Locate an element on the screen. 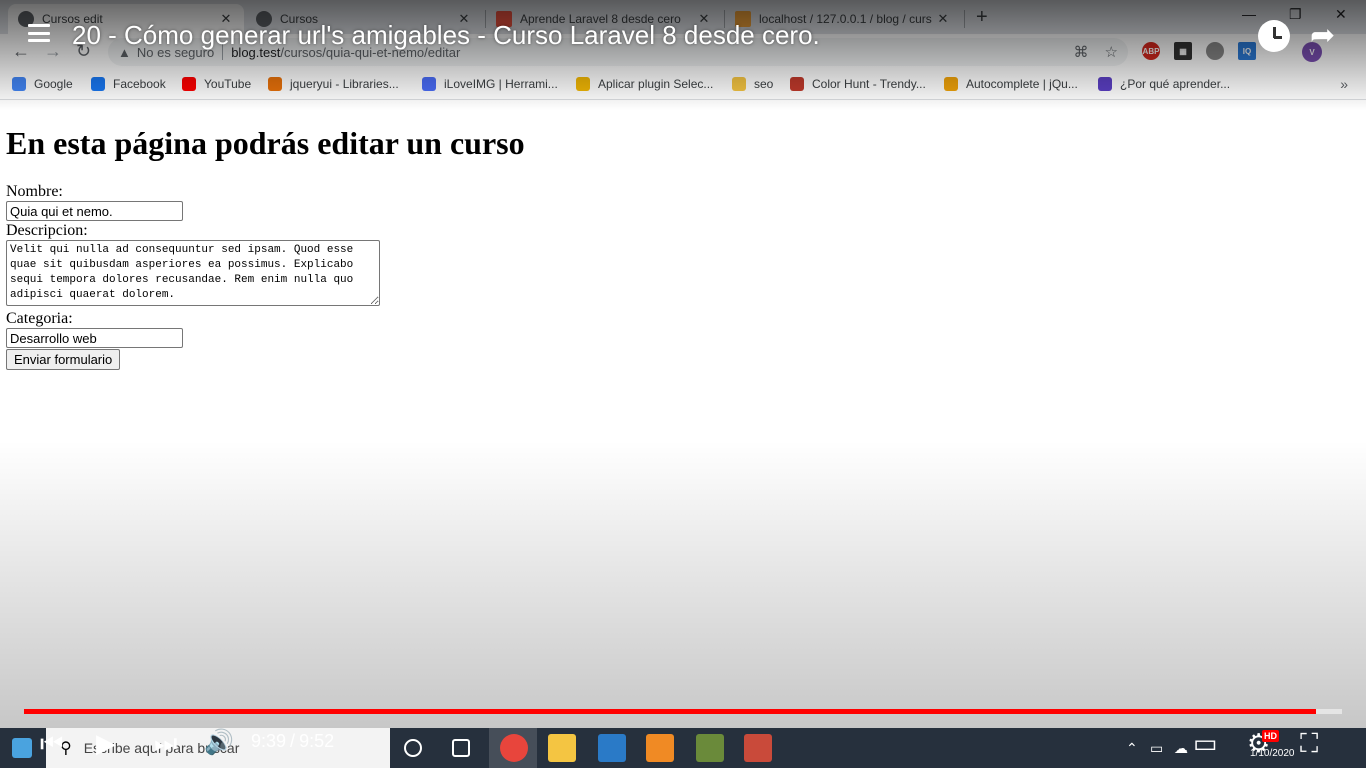  bookmark-seo-folder: seo is located at coordinates (752, 84).